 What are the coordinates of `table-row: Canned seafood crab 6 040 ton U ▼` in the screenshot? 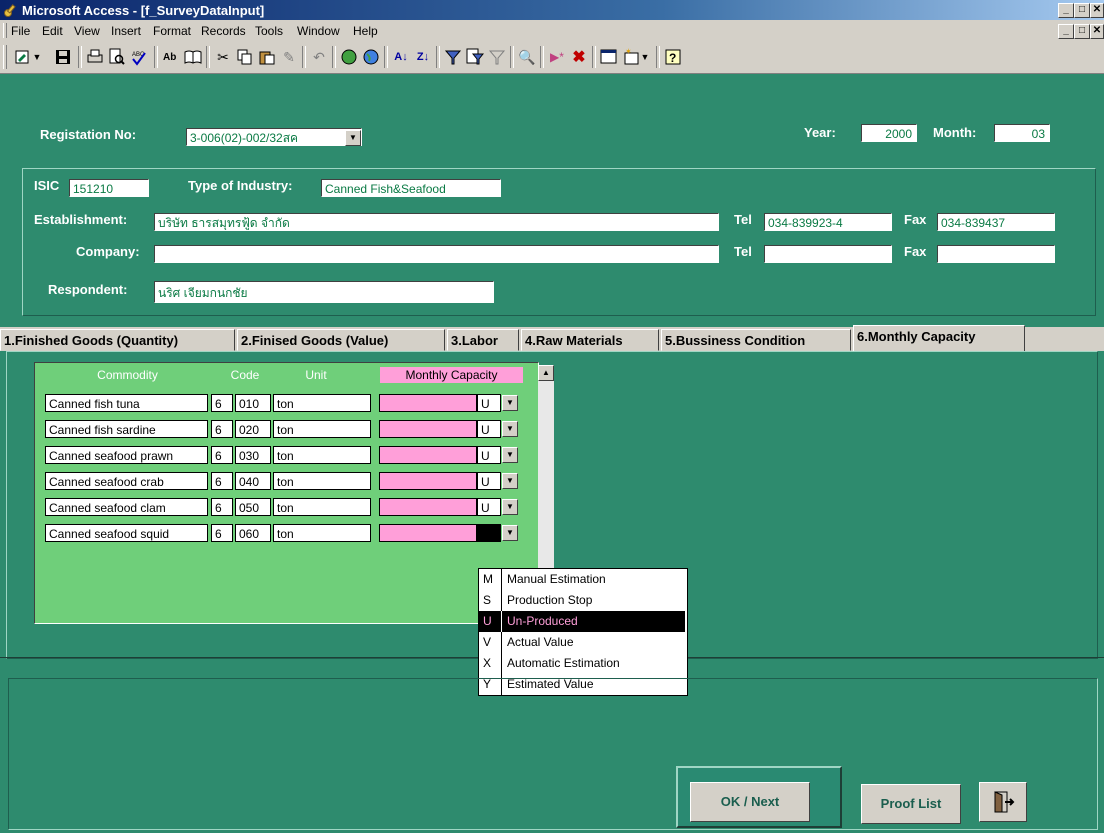 It's located at (285, 481).